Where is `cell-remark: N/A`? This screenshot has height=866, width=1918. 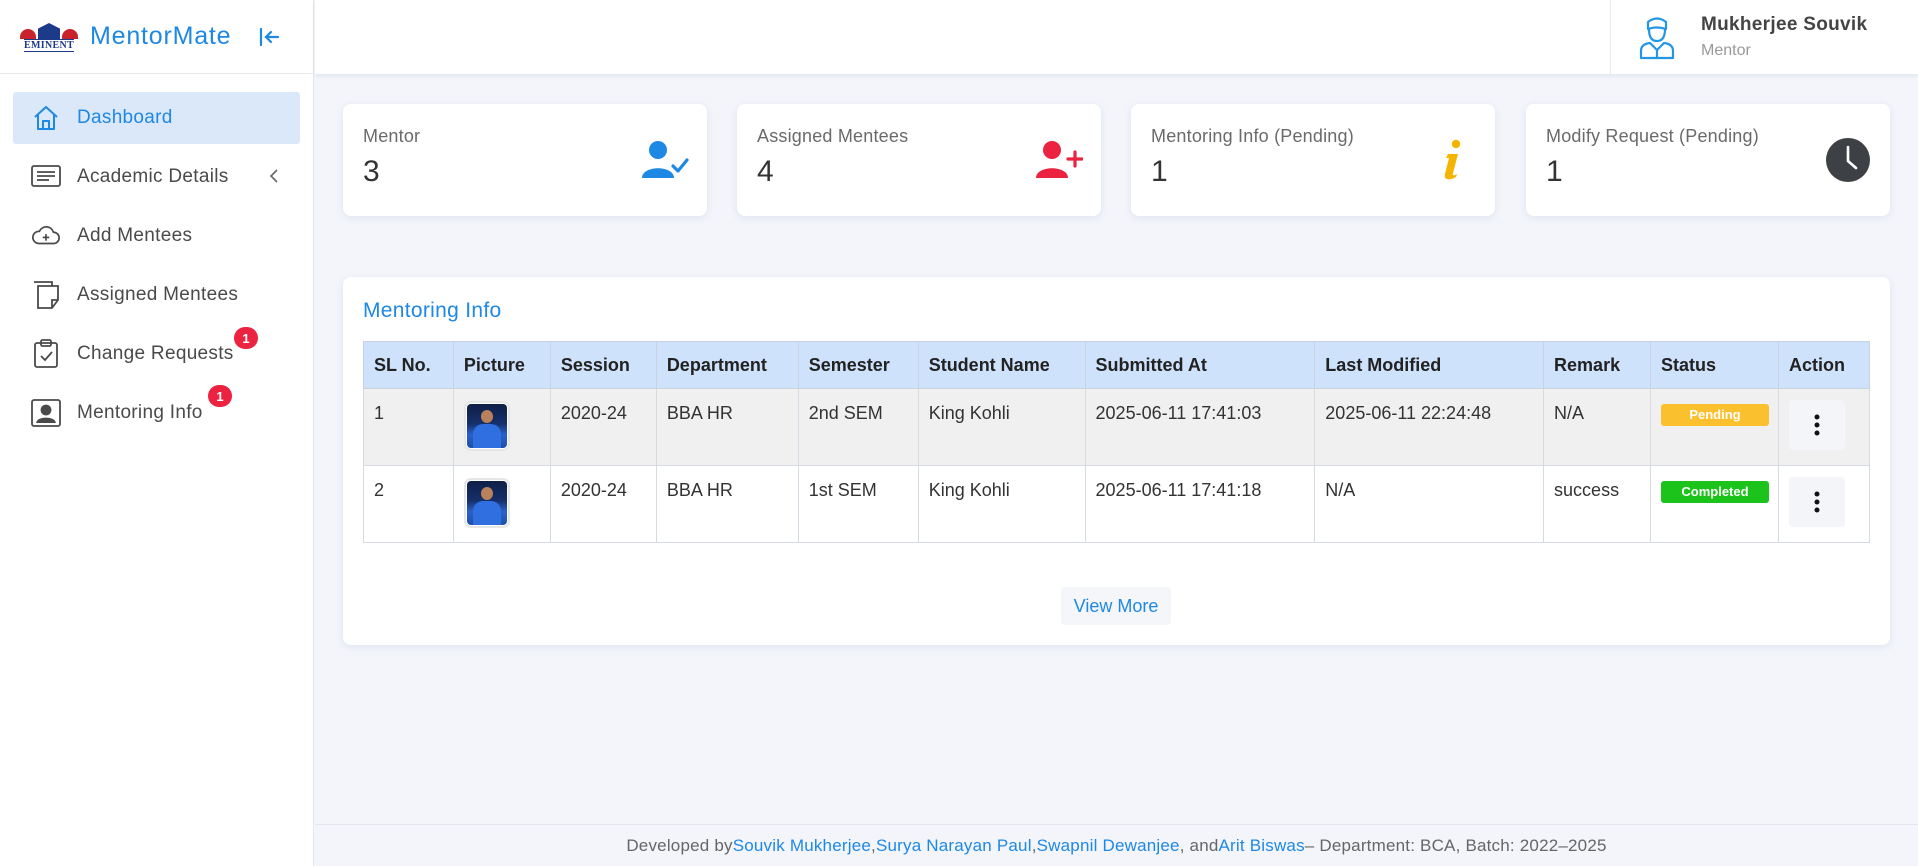 cell-remark: N/A is located at coordinates (1597, 427).